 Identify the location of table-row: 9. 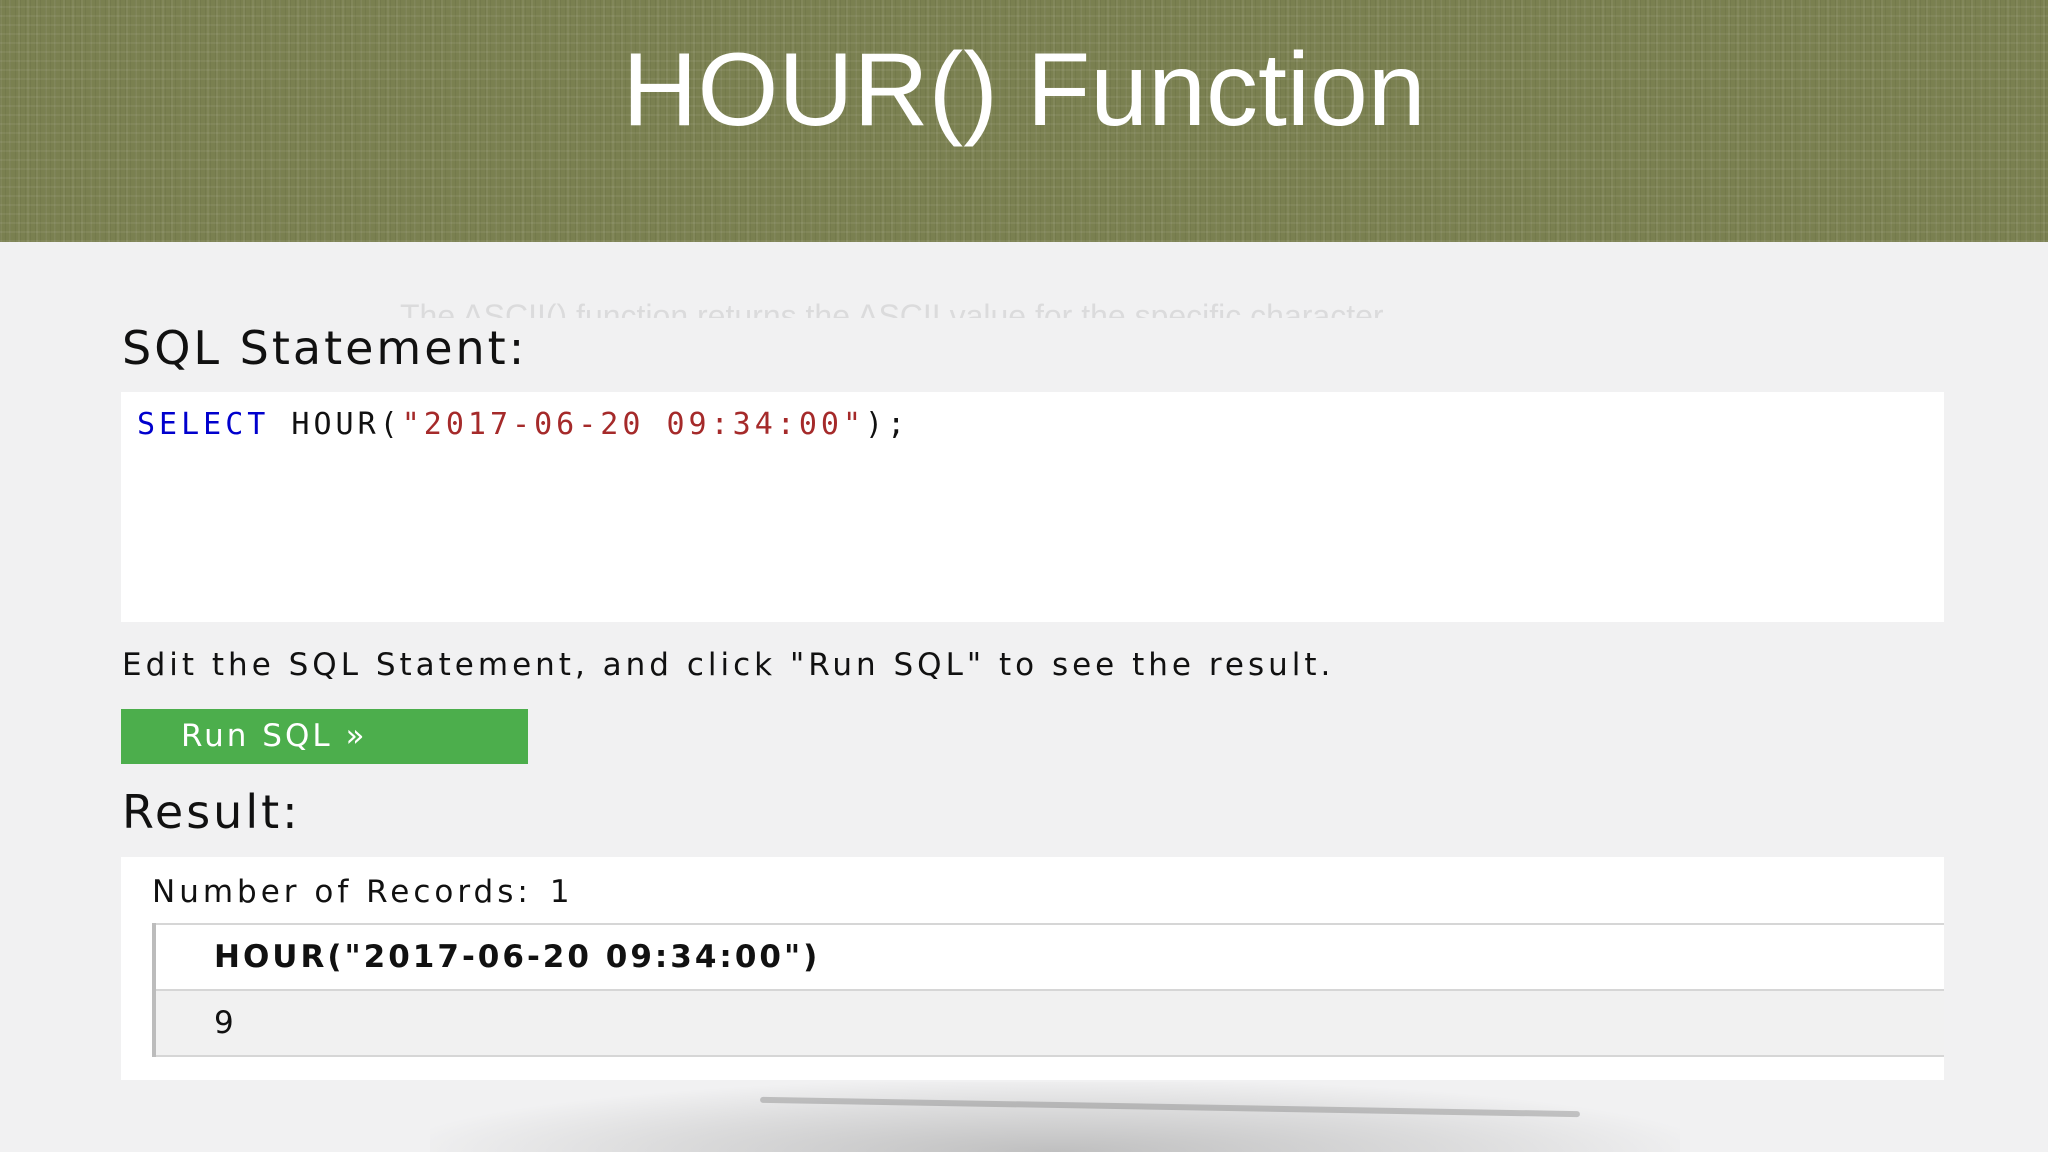
(1049, 1023).